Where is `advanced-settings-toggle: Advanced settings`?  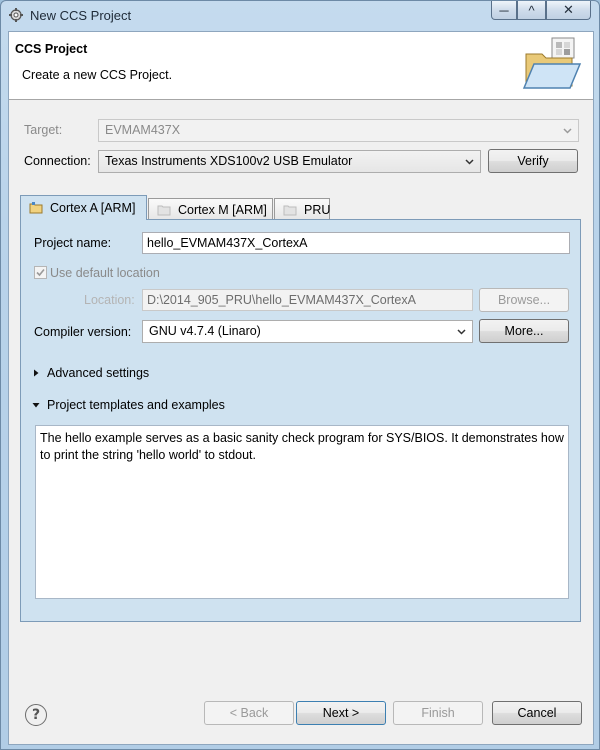
advanced-settings-toggle: Advanced settings is located at coordinates (90, 373).